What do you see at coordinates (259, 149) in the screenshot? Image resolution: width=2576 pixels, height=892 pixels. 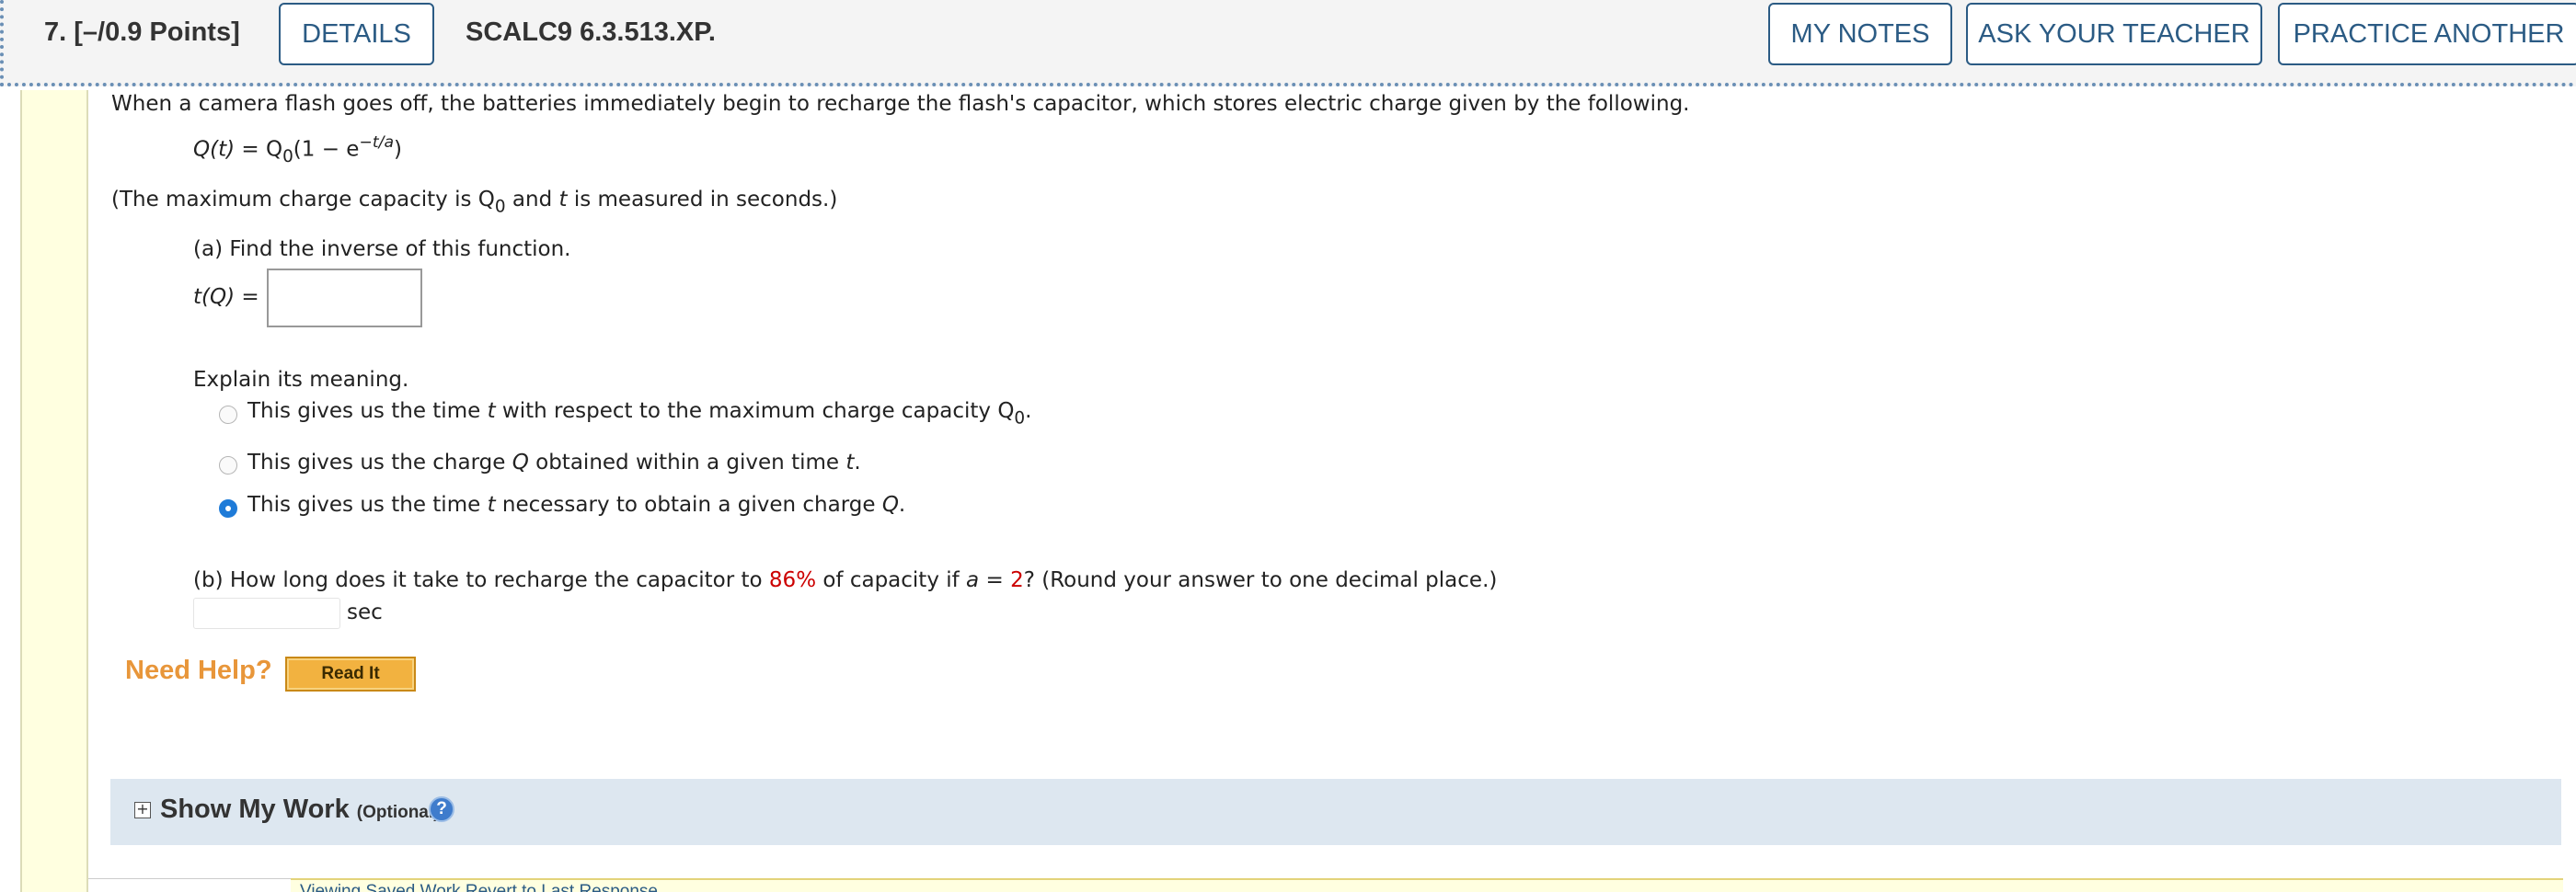 I see `formula-eq: = Q` at bounding box center [259, 149].